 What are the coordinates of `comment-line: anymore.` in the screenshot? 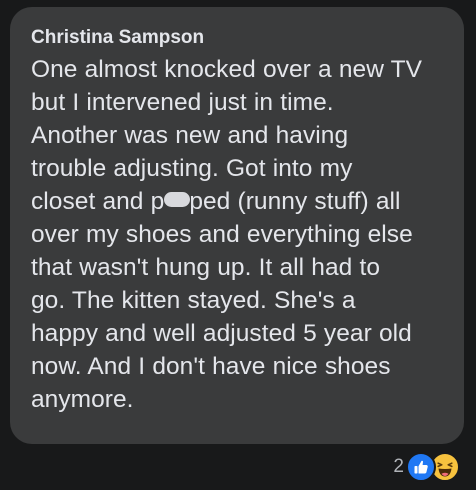 It's located at (82, 399).